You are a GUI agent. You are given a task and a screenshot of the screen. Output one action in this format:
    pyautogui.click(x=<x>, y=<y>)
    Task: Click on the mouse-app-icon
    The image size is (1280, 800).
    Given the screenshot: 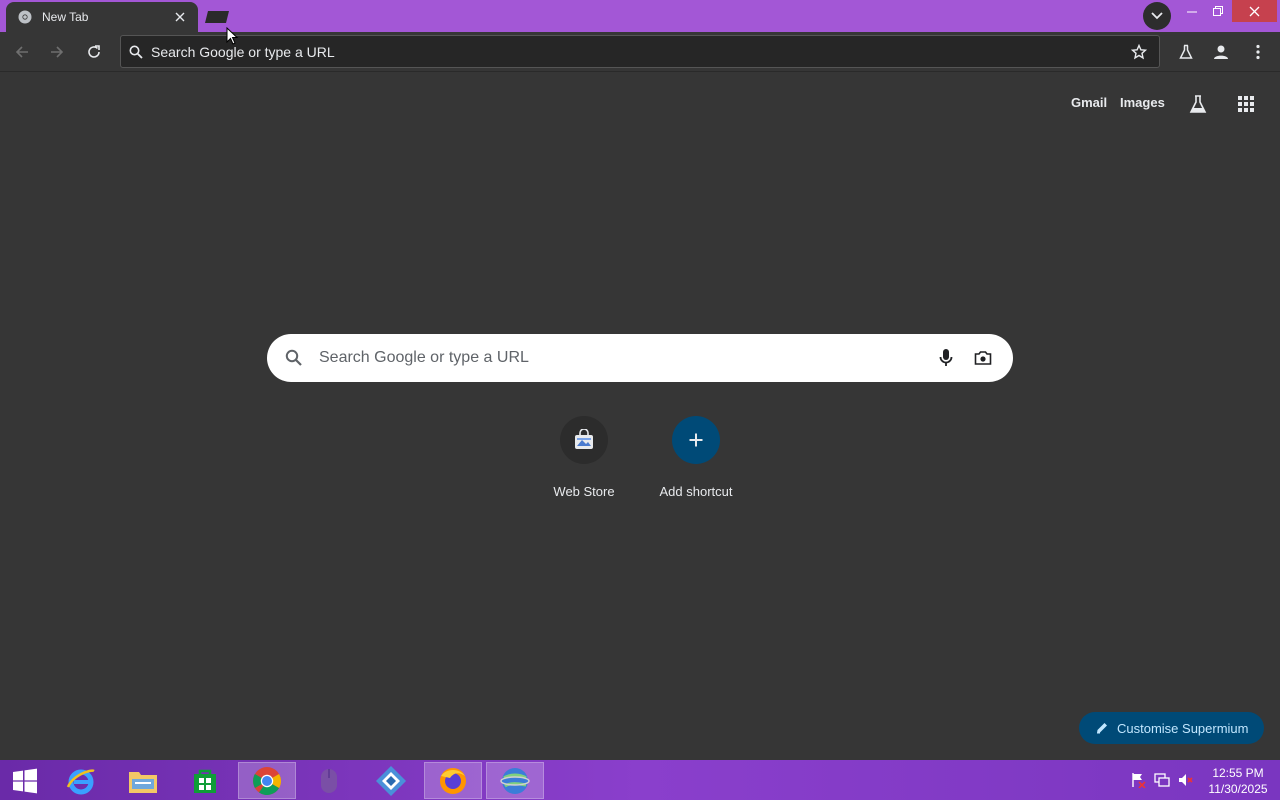 What is the action you would take?
    pyautogui.click(x=329, y=780)
    